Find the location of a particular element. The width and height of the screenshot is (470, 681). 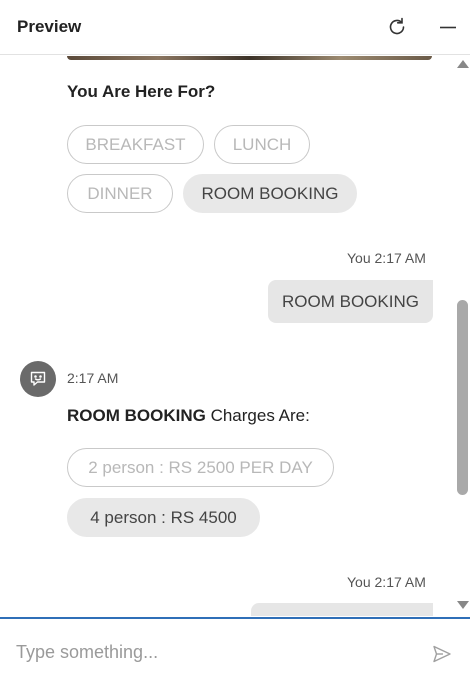

image-card-bottom is located at coordinates (249, 58).